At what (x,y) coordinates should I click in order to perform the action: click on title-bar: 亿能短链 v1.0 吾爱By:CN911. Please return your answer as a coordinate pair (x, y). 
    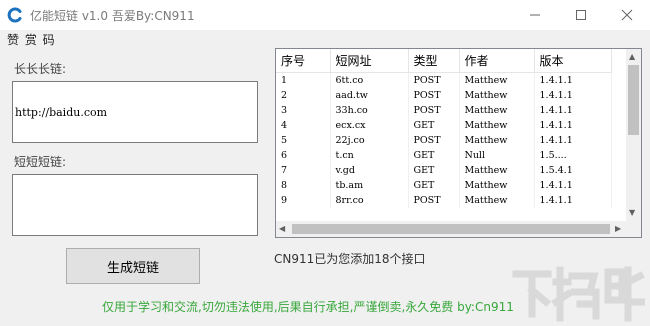
    Looking at the image, I should click on (325, 15).